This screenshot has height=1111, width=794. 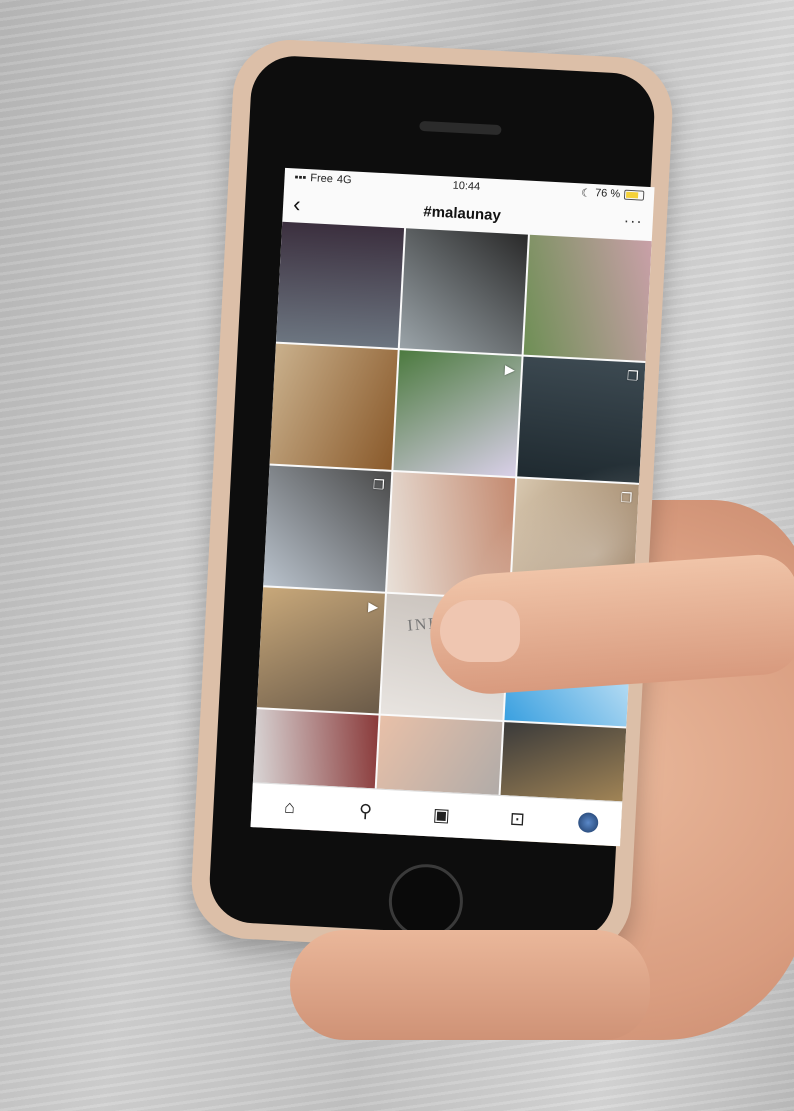 I want to click on thumbnail, so click(x=480, y=631).